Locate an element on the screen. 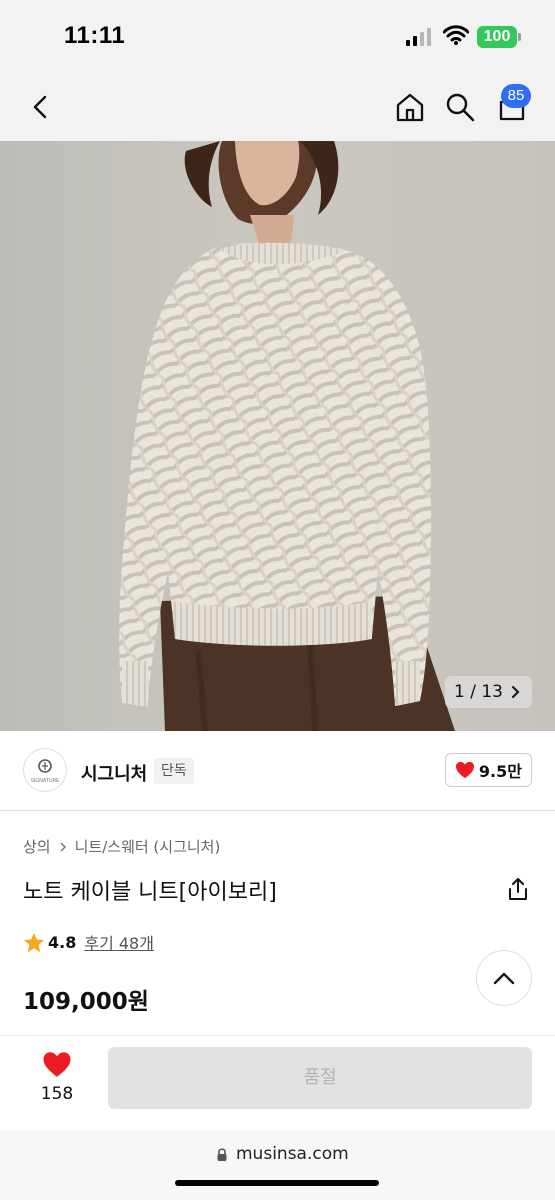 The width and height of the screenshot is (555, 1200). search-button is located at coordinates (460, 107).